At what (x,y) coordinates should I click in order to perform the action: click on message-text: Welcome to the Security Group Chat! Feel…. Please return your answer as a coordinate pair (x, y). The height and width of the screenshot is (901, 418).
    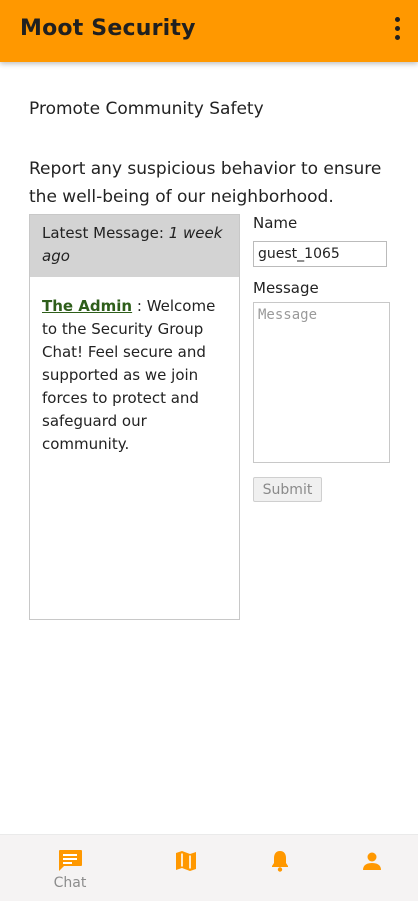
    Looking at the image, I should click on (129, 375).